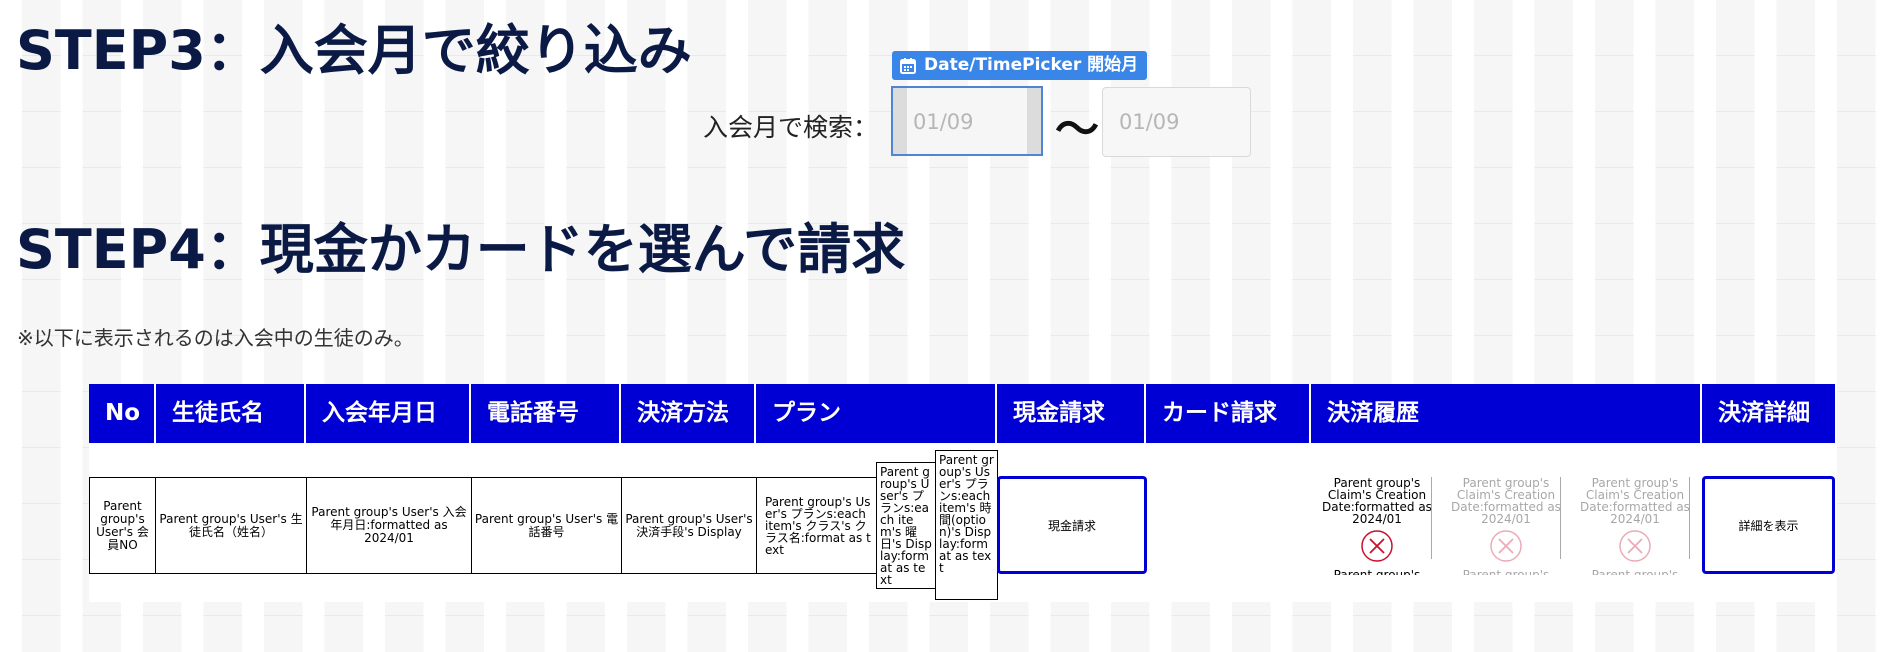 Image resolution: width=1896 pixels, height=652 pixels. I want to click on active-students-note: ※以下に表示されるのは入会中の生徒のみ。, so click(215, 338).